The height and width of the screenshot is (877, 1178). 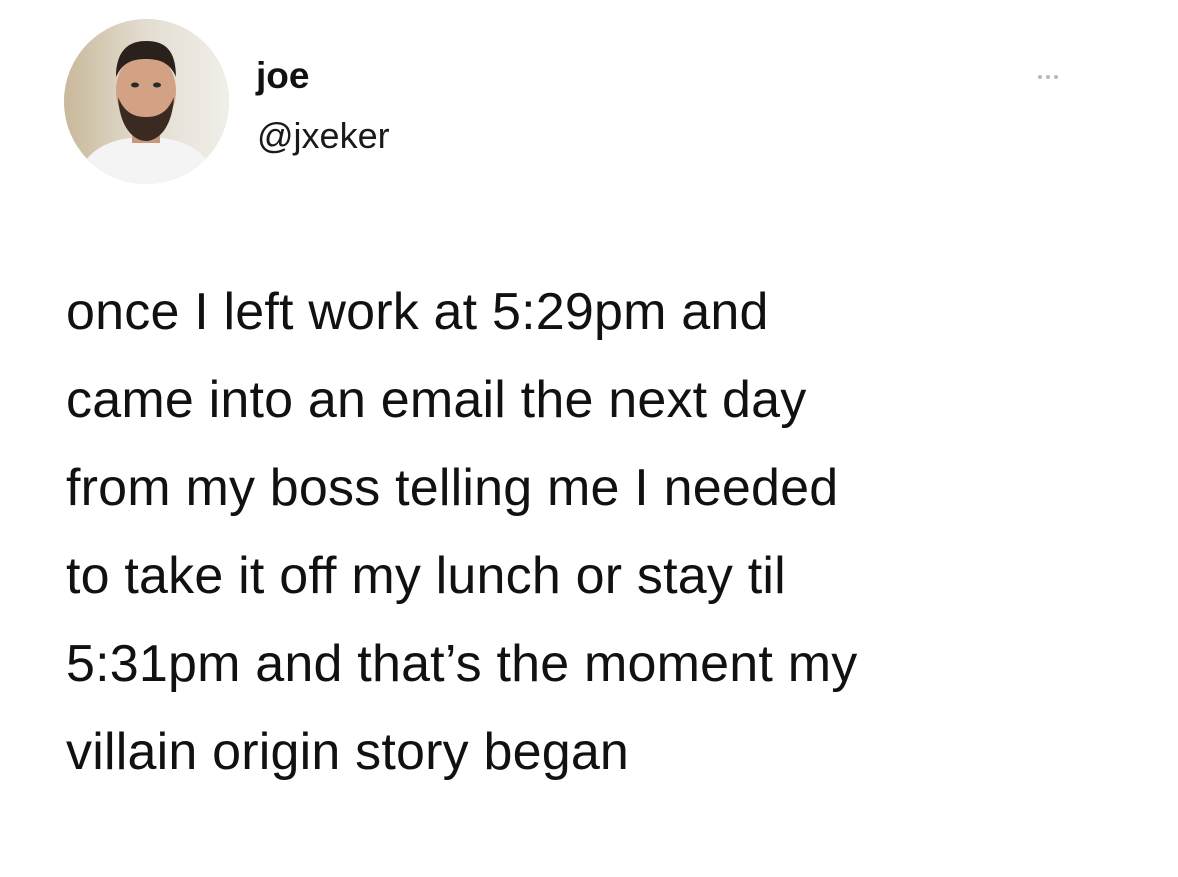 I want to click on avatar-photo, so click(x=146, y=101).